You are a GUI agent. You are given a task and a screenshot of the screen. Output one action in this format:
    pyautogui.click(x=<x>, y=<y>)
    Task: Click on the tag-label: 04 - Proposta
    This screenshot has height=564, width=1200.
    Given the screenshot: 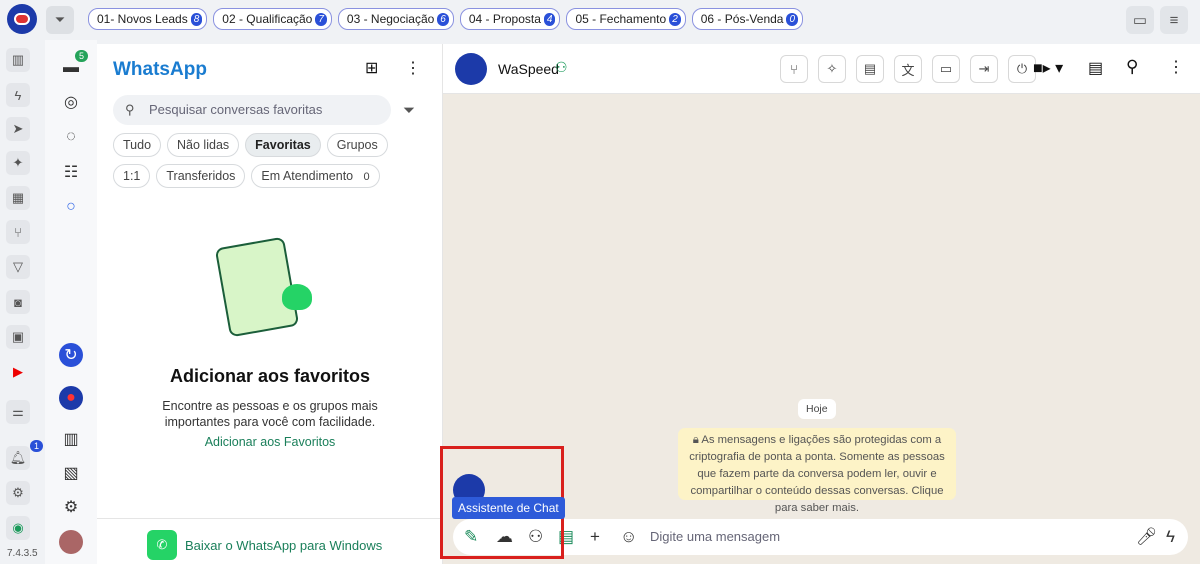 What is the action you would take?
    pyautogui.click(x=504, y=19)
    